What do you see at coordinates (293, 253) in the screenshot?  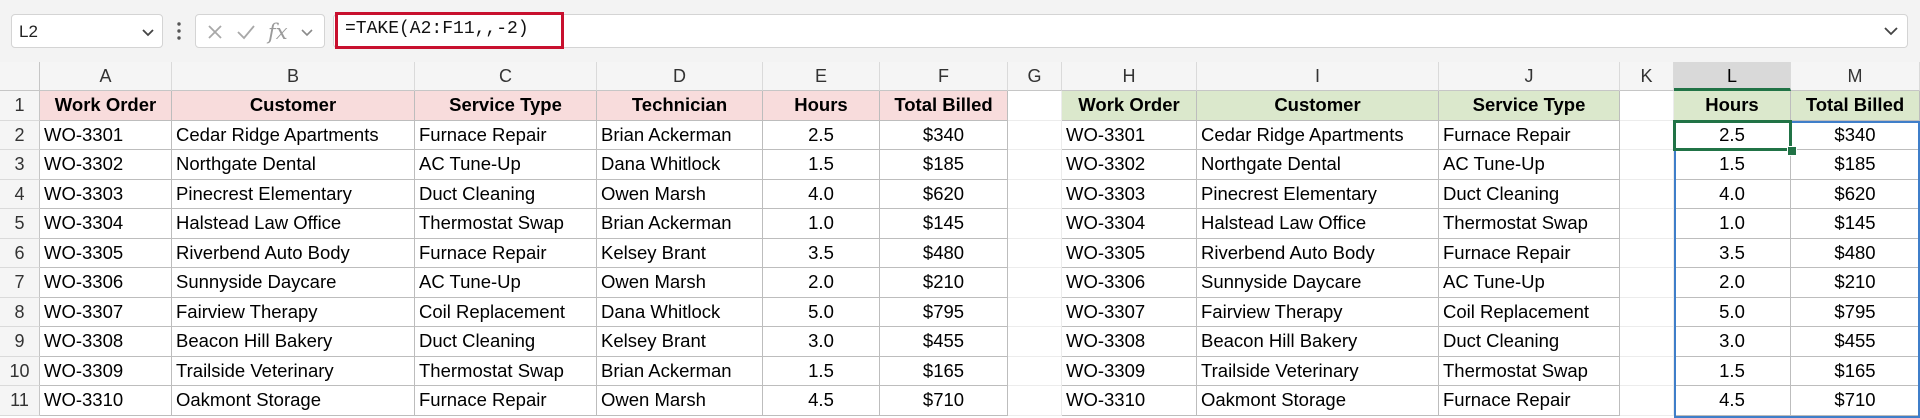 I see `cell-b6: Riverbend Auto Body` at bounding box center [293, 253].